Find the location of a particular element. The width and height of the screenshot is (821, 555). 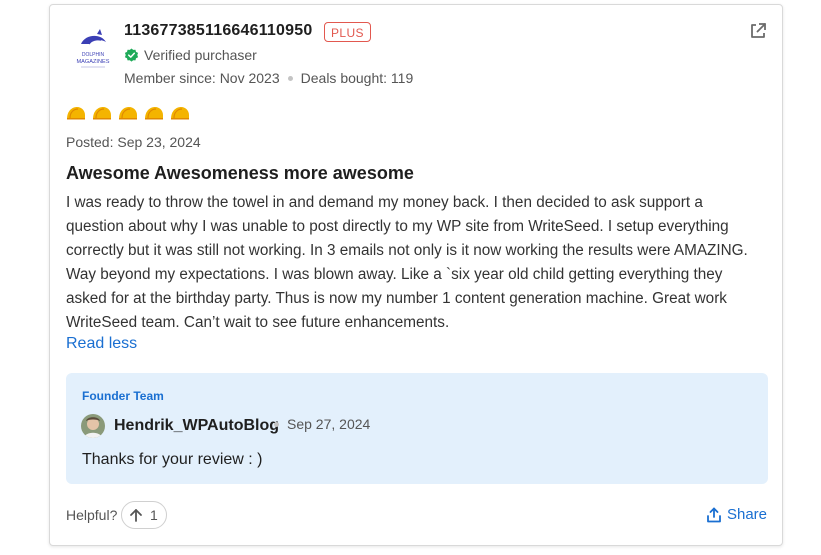

helpful-count: 1 is located at coordinates (154, 515).